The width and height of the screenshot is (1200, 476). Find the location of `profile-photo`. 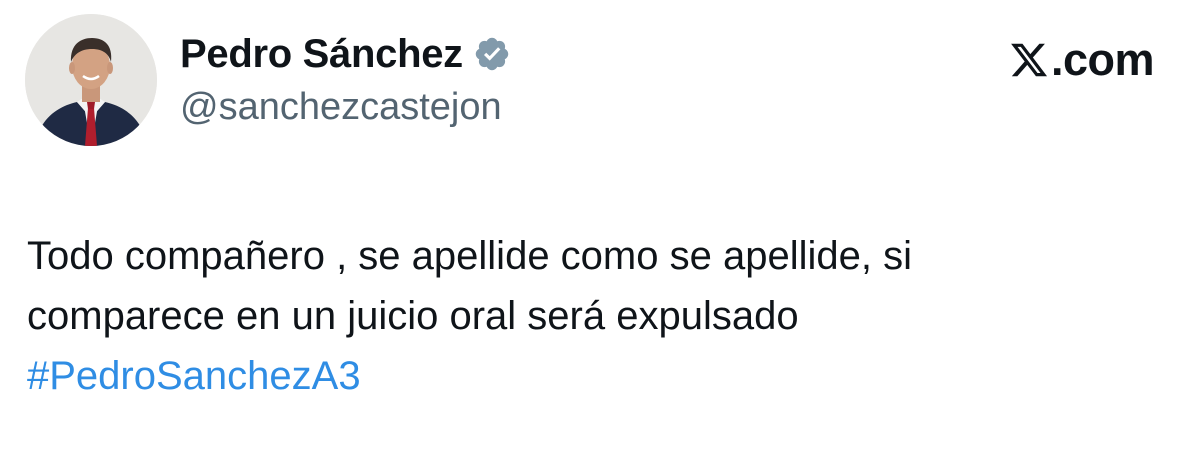

profile-photo is located at coordinates (91, 80).